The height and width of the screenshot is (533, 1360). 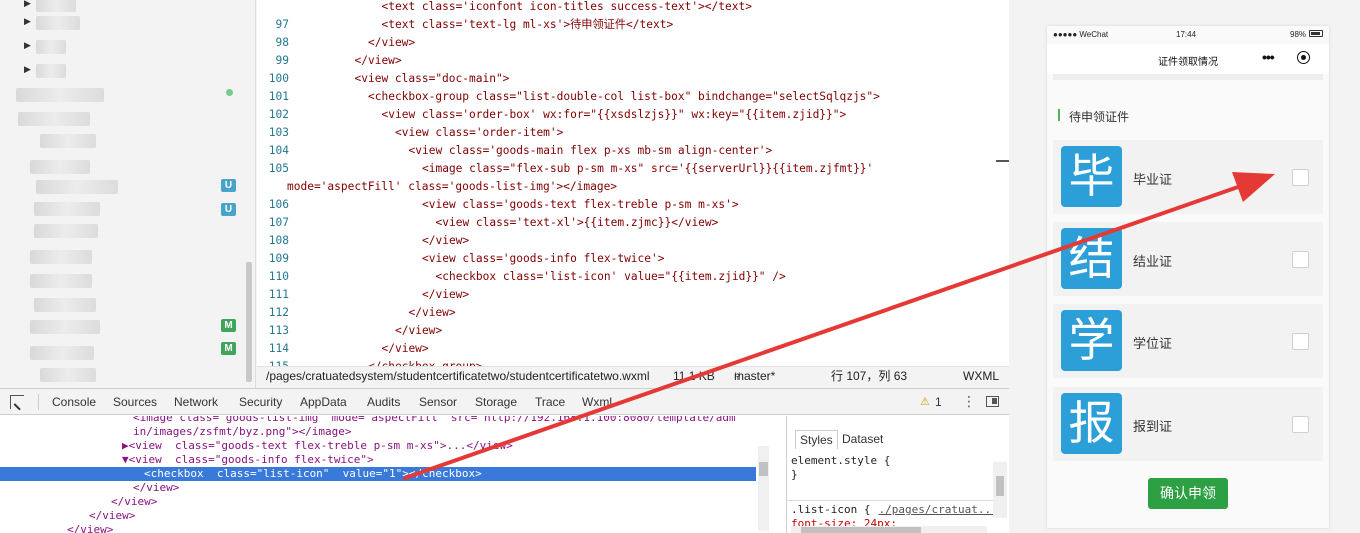 I want to click on styles-hscrollbar, so click(x=889, y=529).